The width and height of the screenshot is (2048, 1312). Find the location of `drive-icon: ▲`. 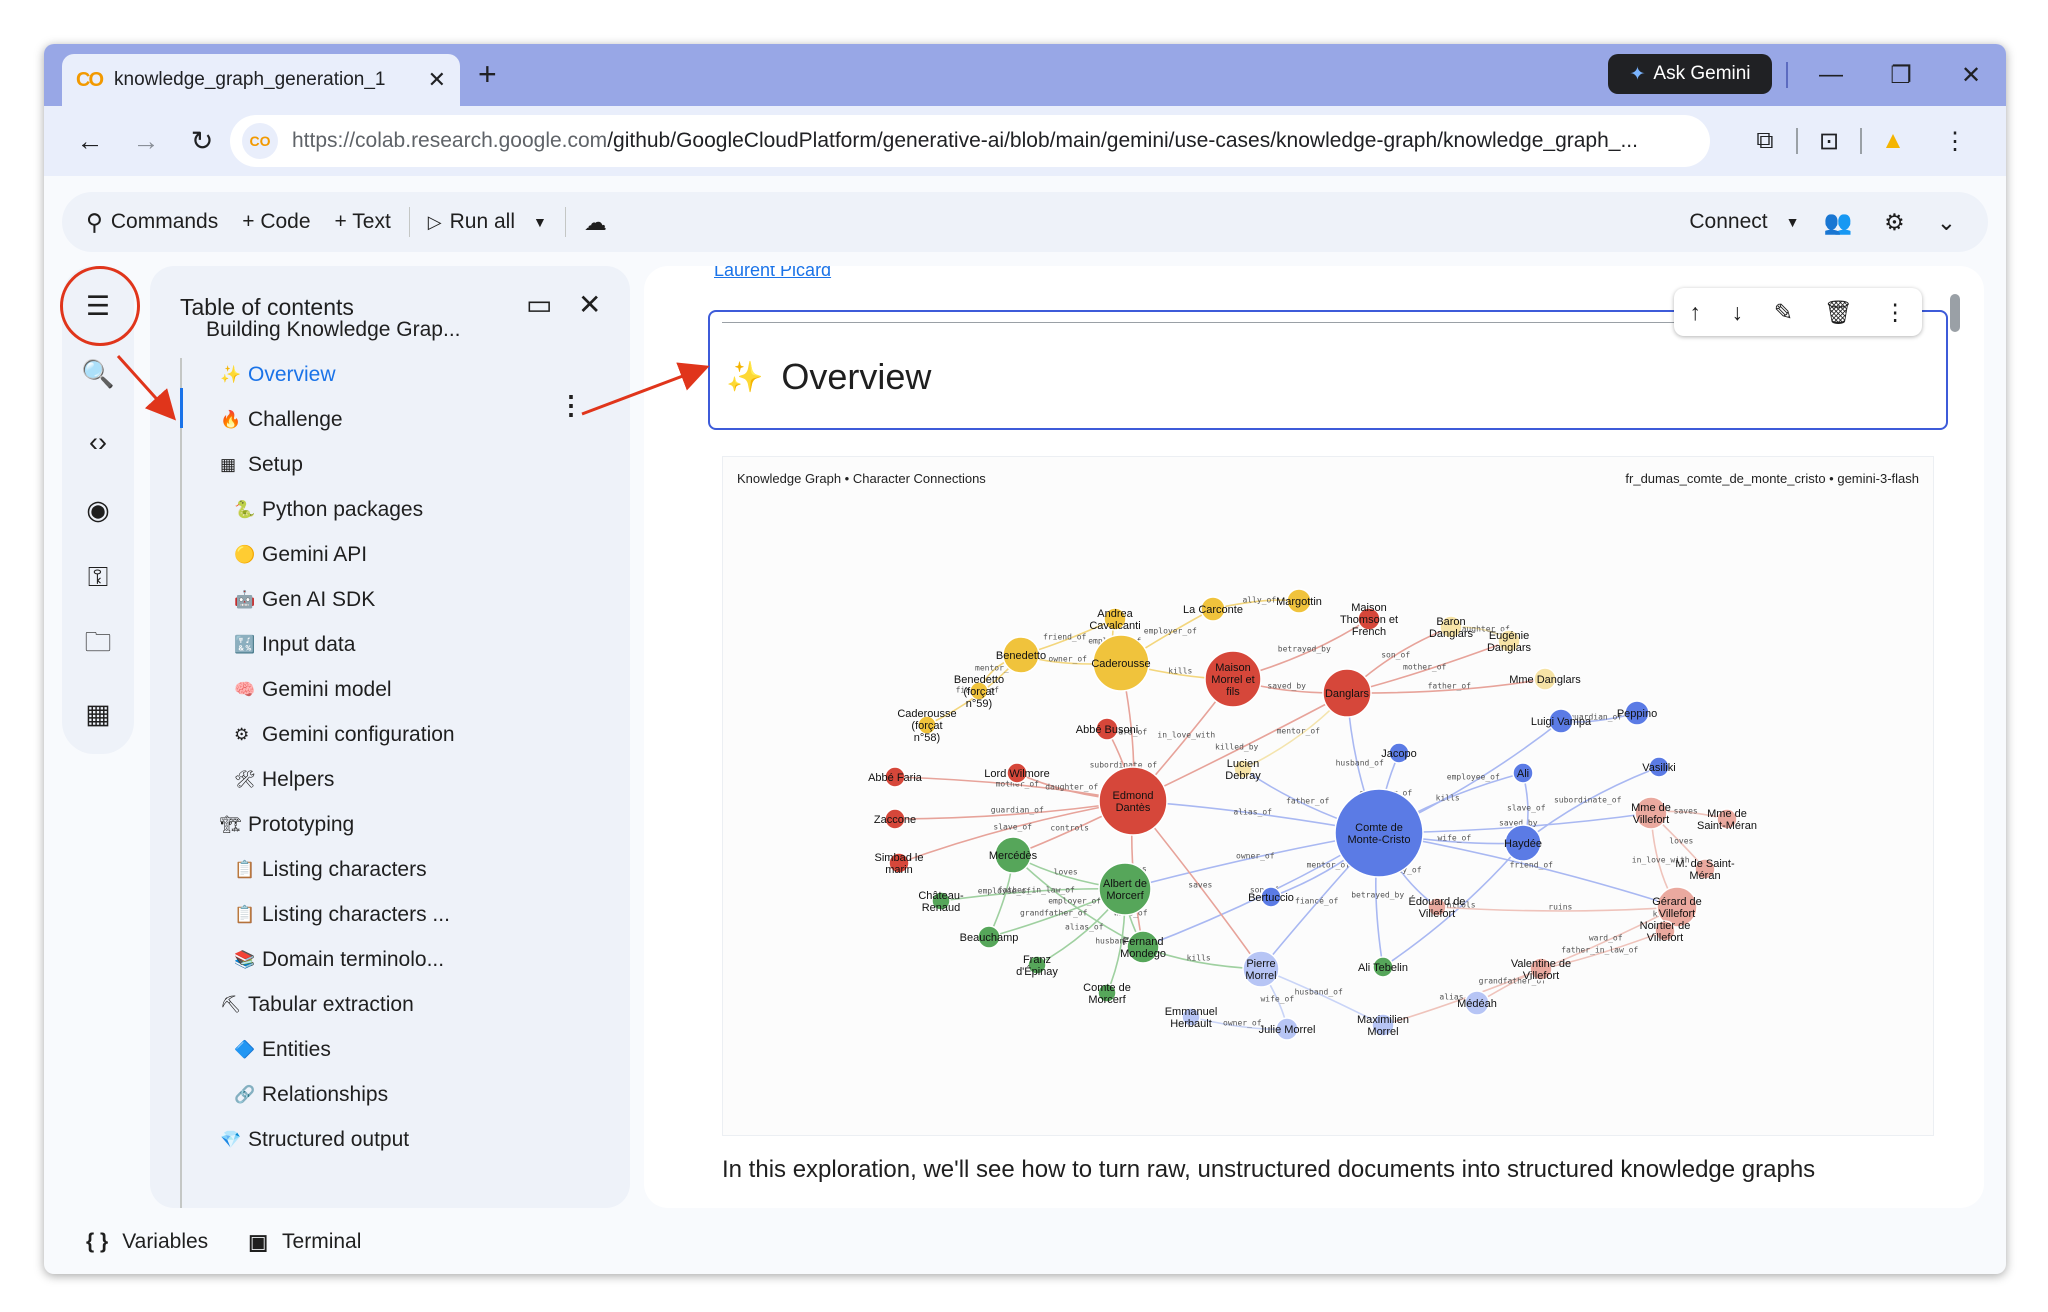

drive-icon: ▲ is located at coordinates (1893, 141).